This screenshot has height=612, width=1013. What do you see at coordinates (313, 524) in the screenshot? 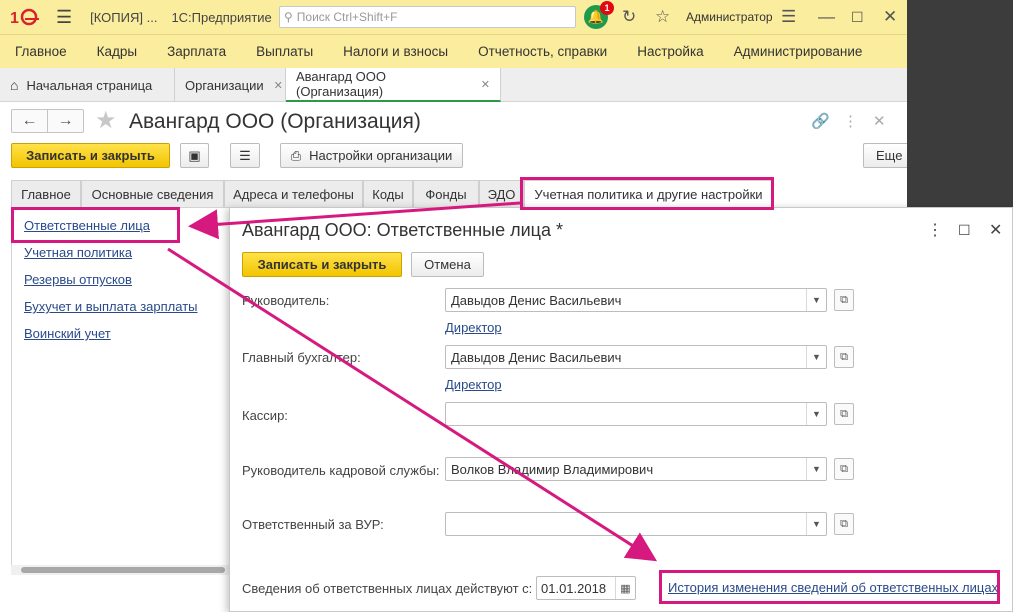
I see `field-label-military-responsible: Ответственный за ВУР:` at bounding box center [313, 524].